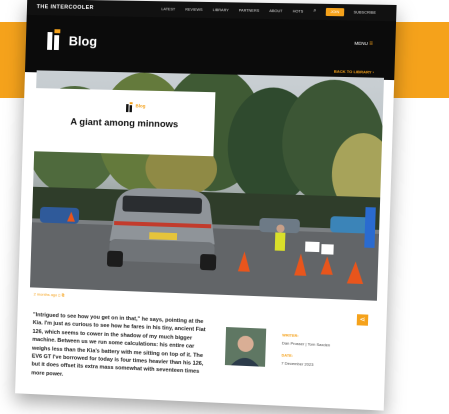  What do you see at coordinates (140, 105) in the screenshot?
I see `article-category: Blog` at bounding box center [140, 105].